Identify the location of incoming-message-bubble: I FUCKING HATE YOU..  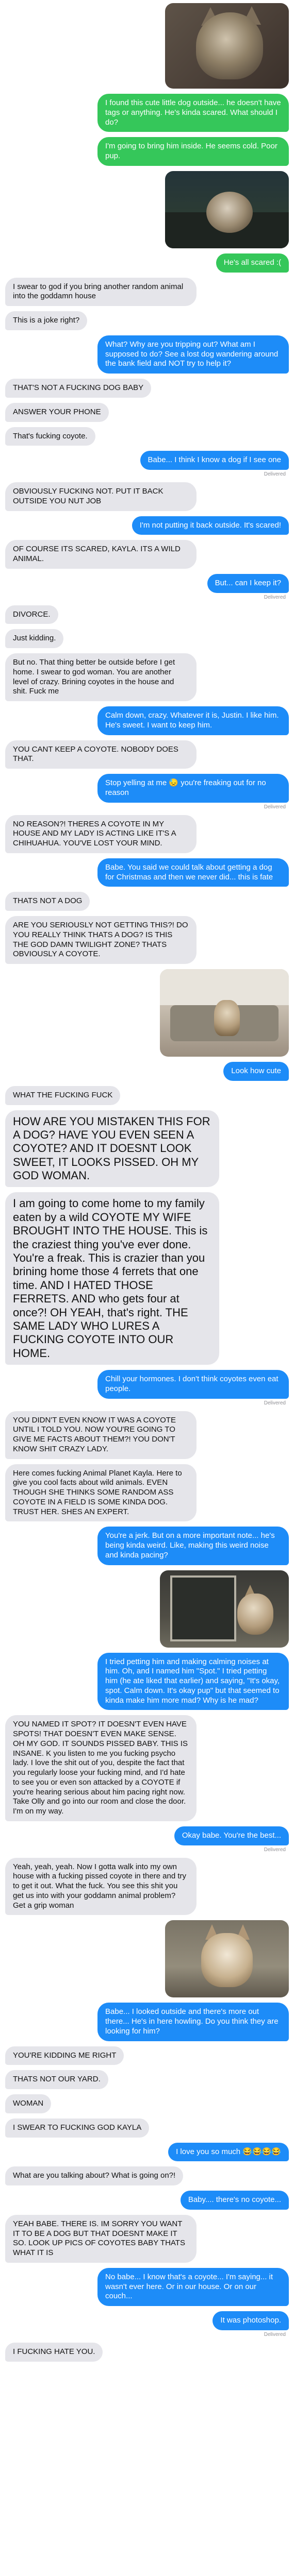
(54, 2352).